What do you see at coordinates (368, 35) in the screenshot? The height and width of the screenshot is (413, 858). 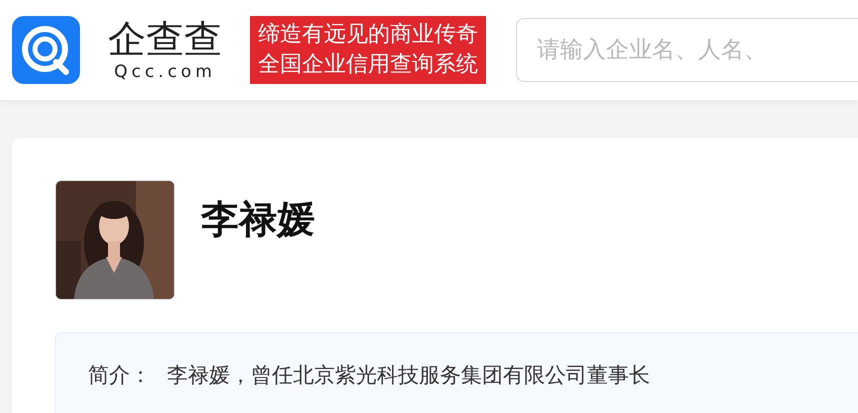 I see `slogan-text: 缔造有远见的商业传奇` at bounding box center [368, 35].